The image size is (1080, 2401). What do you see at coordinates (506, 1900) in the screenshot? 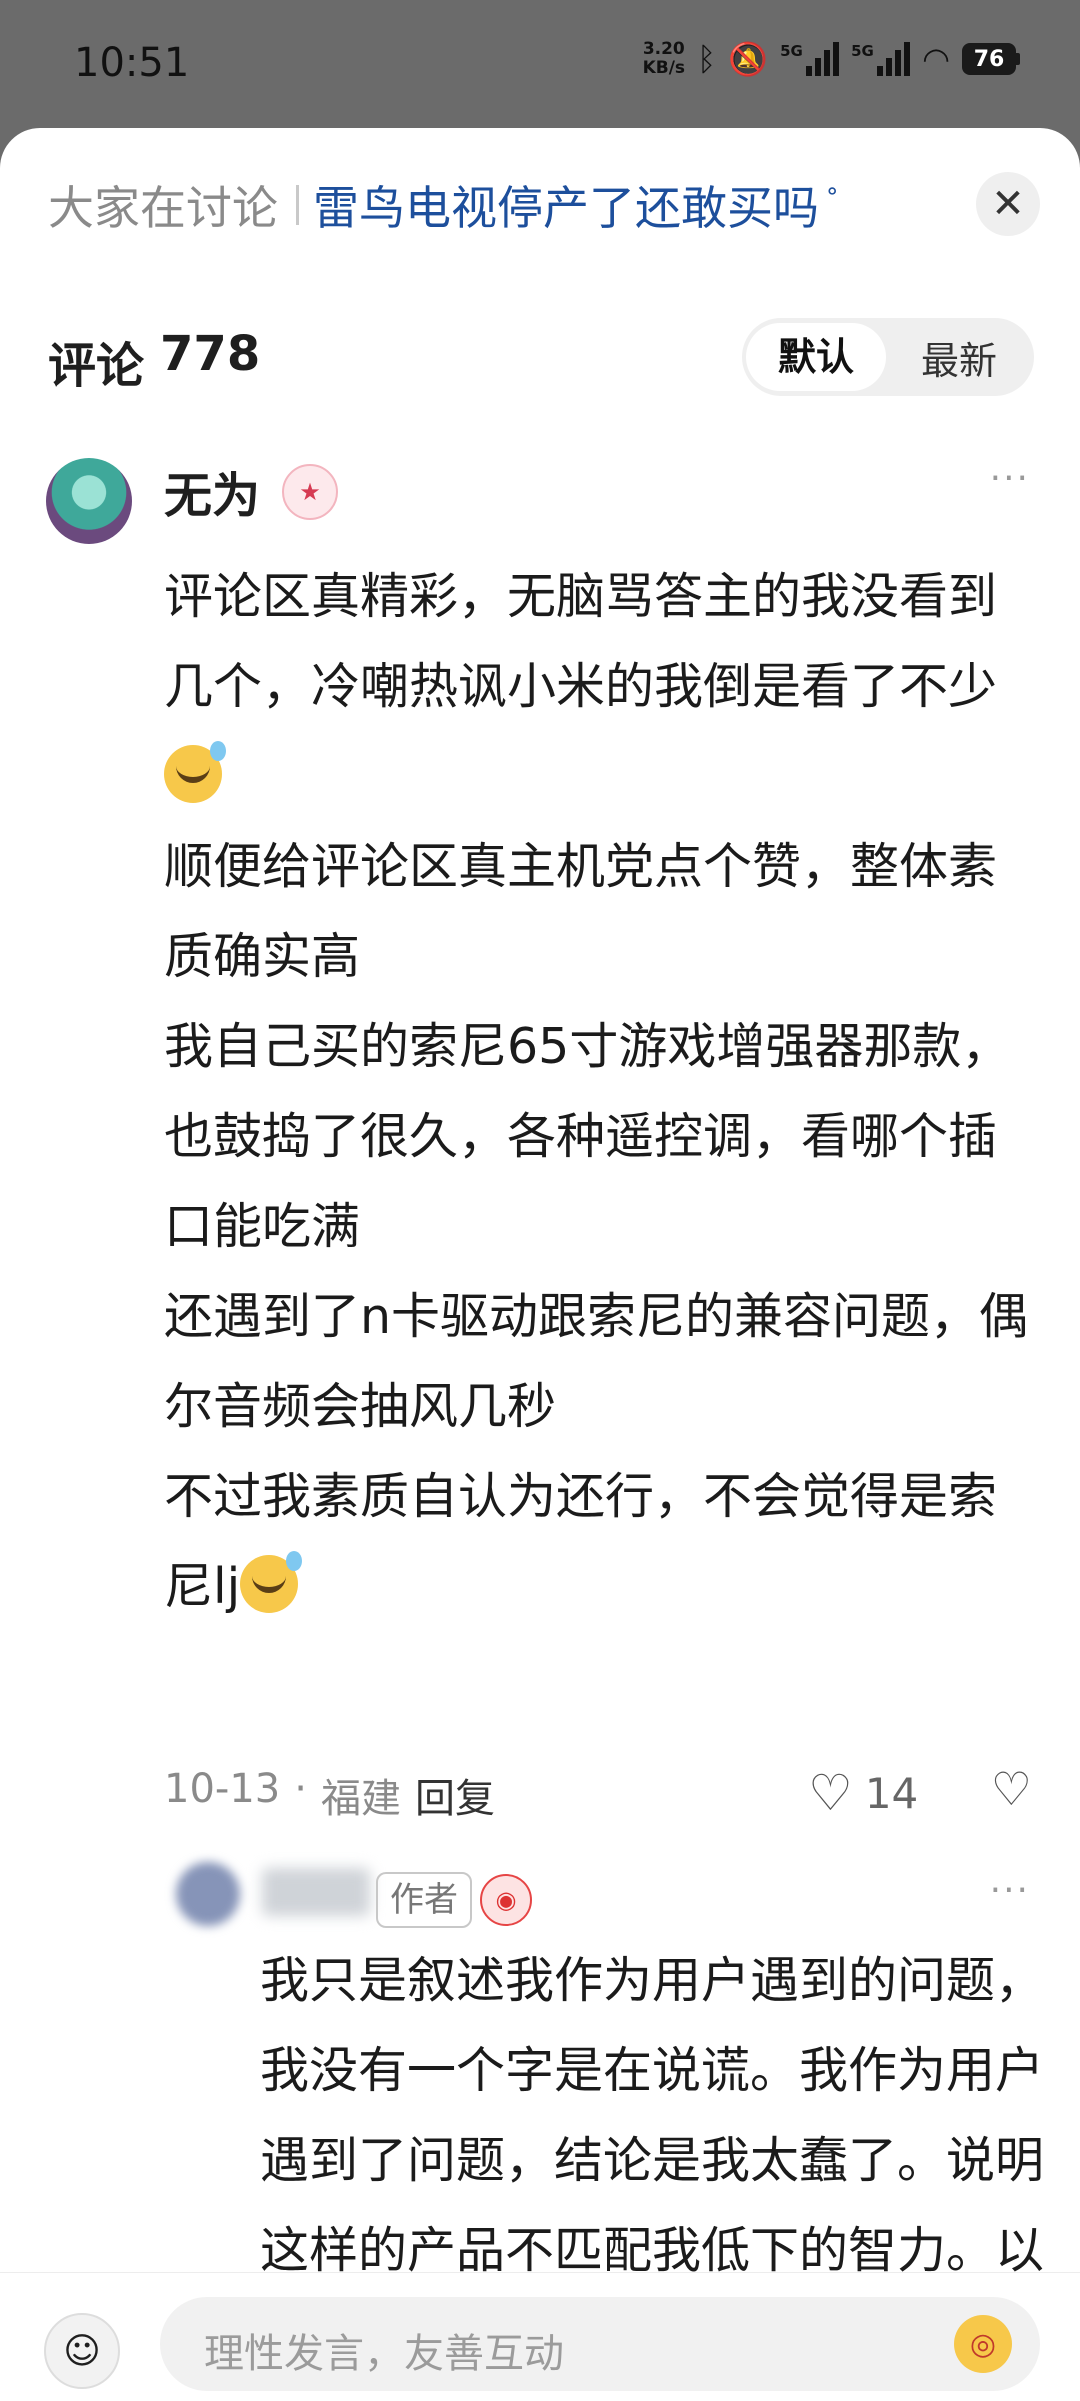
I see `author-badge-icon: ◉` at bounding box center [506, 1900].